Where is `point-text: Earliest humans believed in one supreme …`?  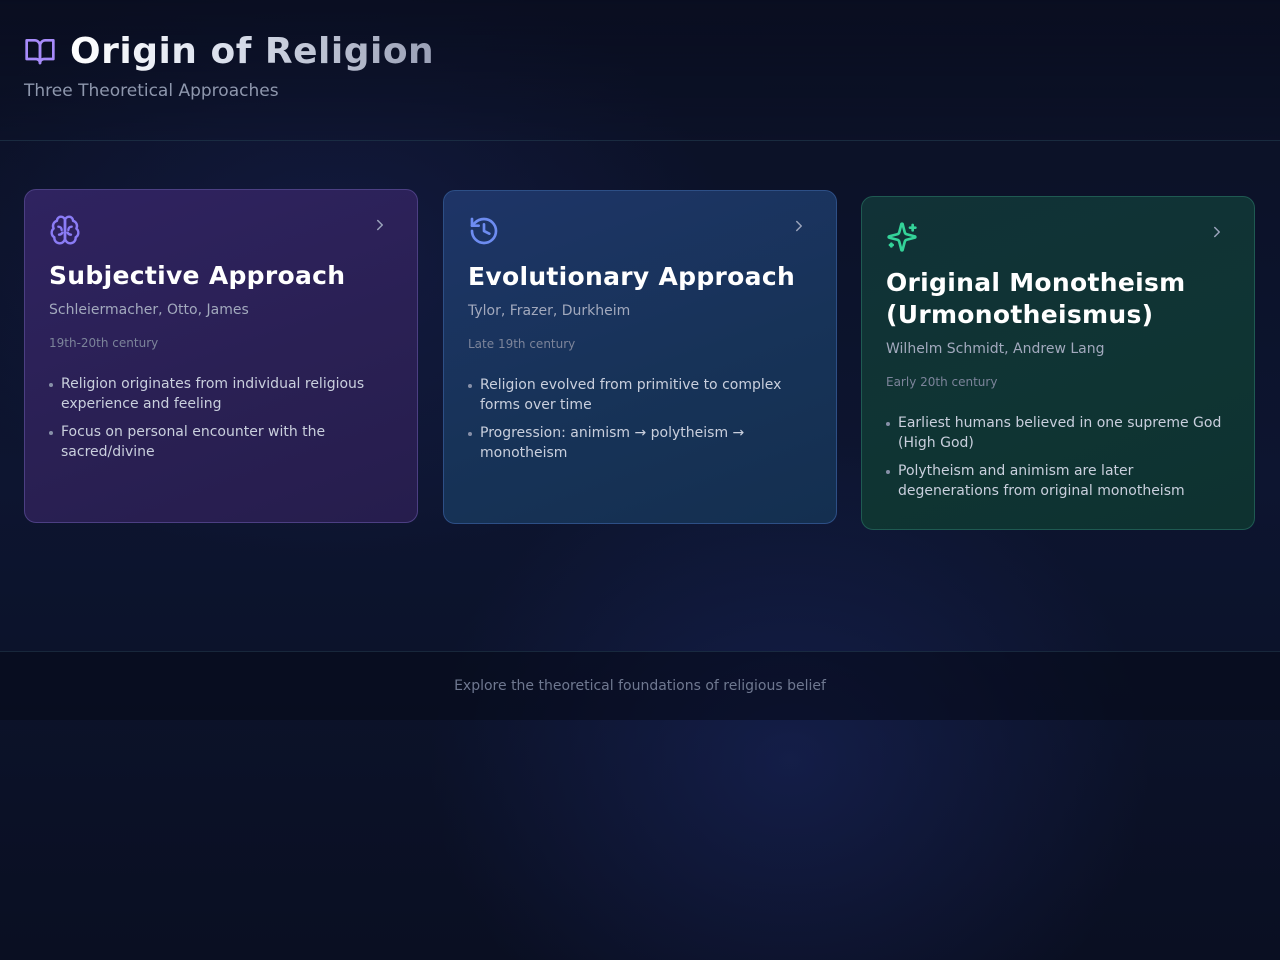 point-text: Earliest humans believed in one supreme … is located at coordinates (1060, 433).